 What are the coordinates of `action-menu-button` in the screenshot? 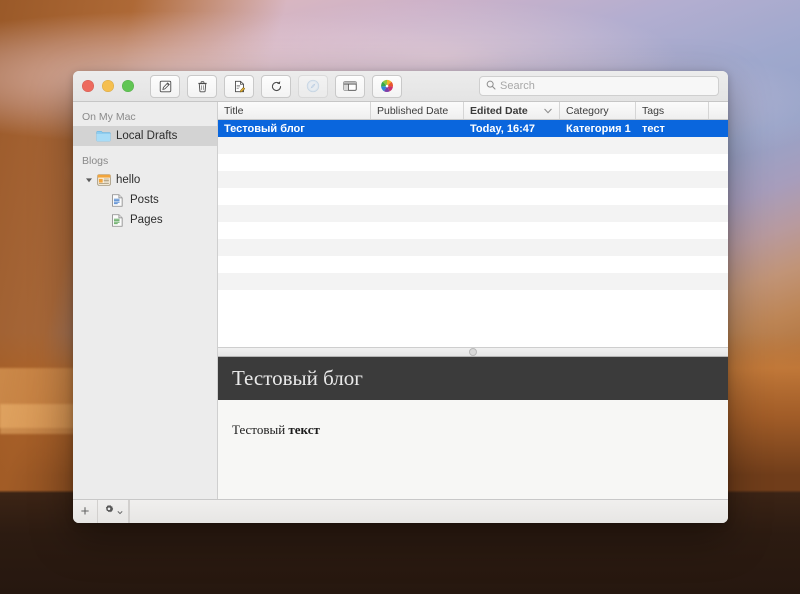 It's located at (113, 511).